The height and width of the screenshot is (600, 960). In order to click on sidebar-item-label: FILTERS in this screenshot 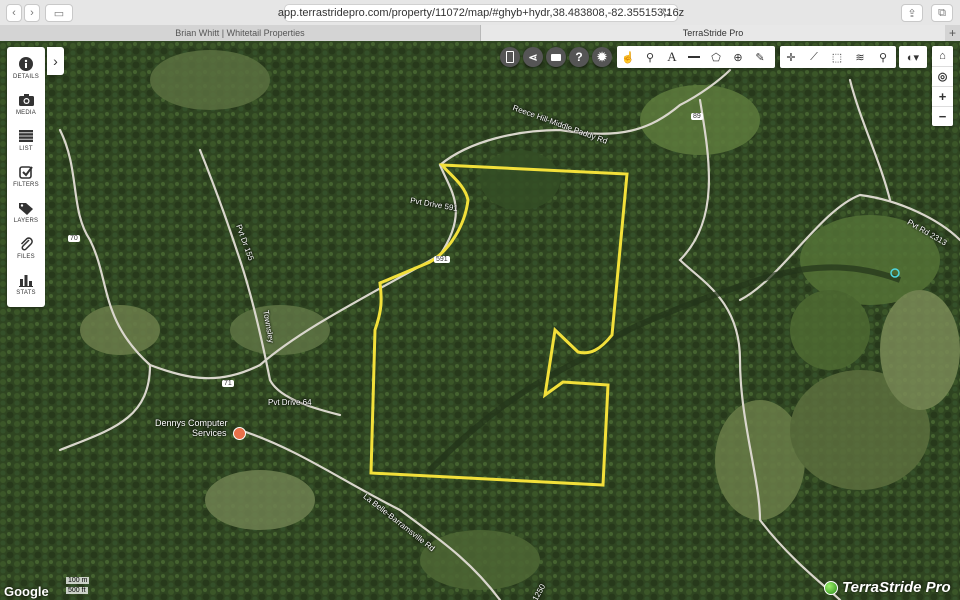, I will do `click(26, 185)`.